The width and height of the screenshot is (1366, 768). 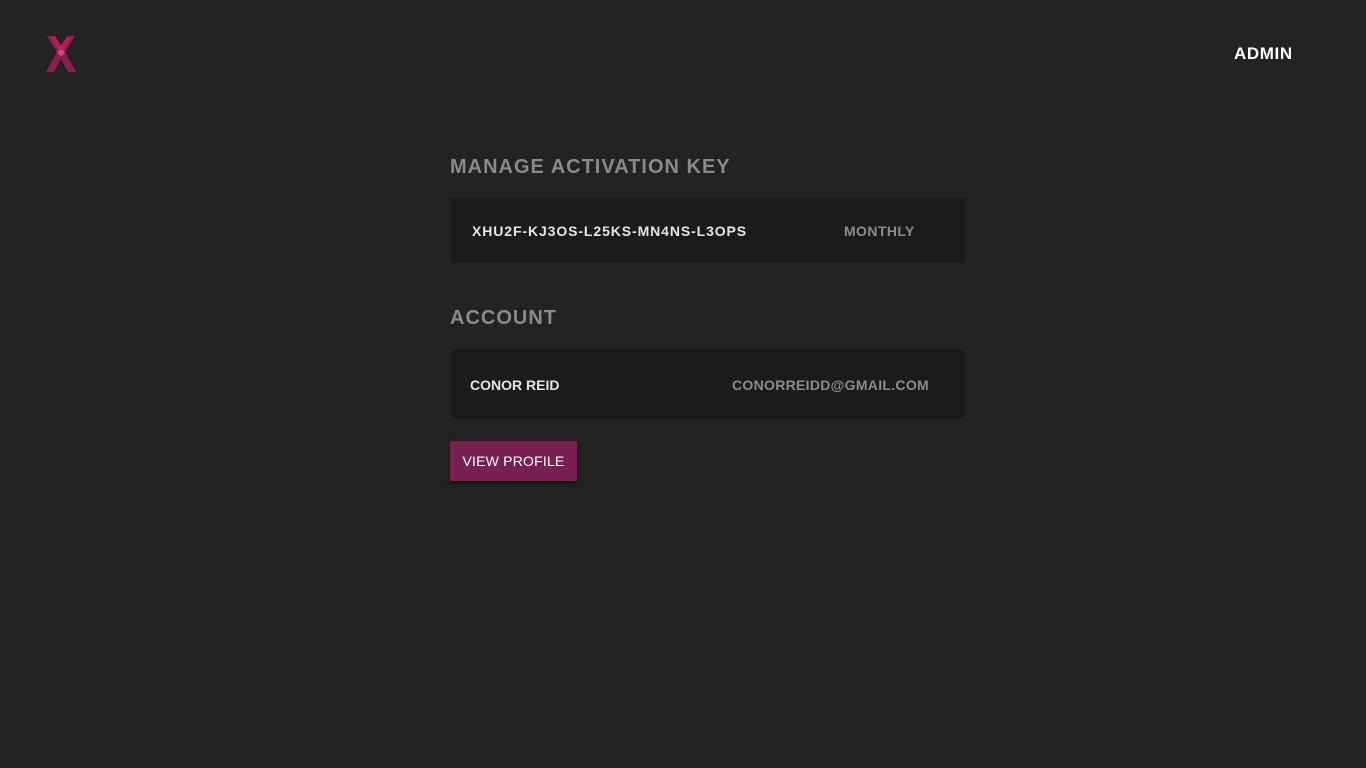 I want to click on activation-key-card: XHU2F-KJ3OS-L25KS-MN4NS-L3OPS MONTHLY, so click(x=708, y=230).